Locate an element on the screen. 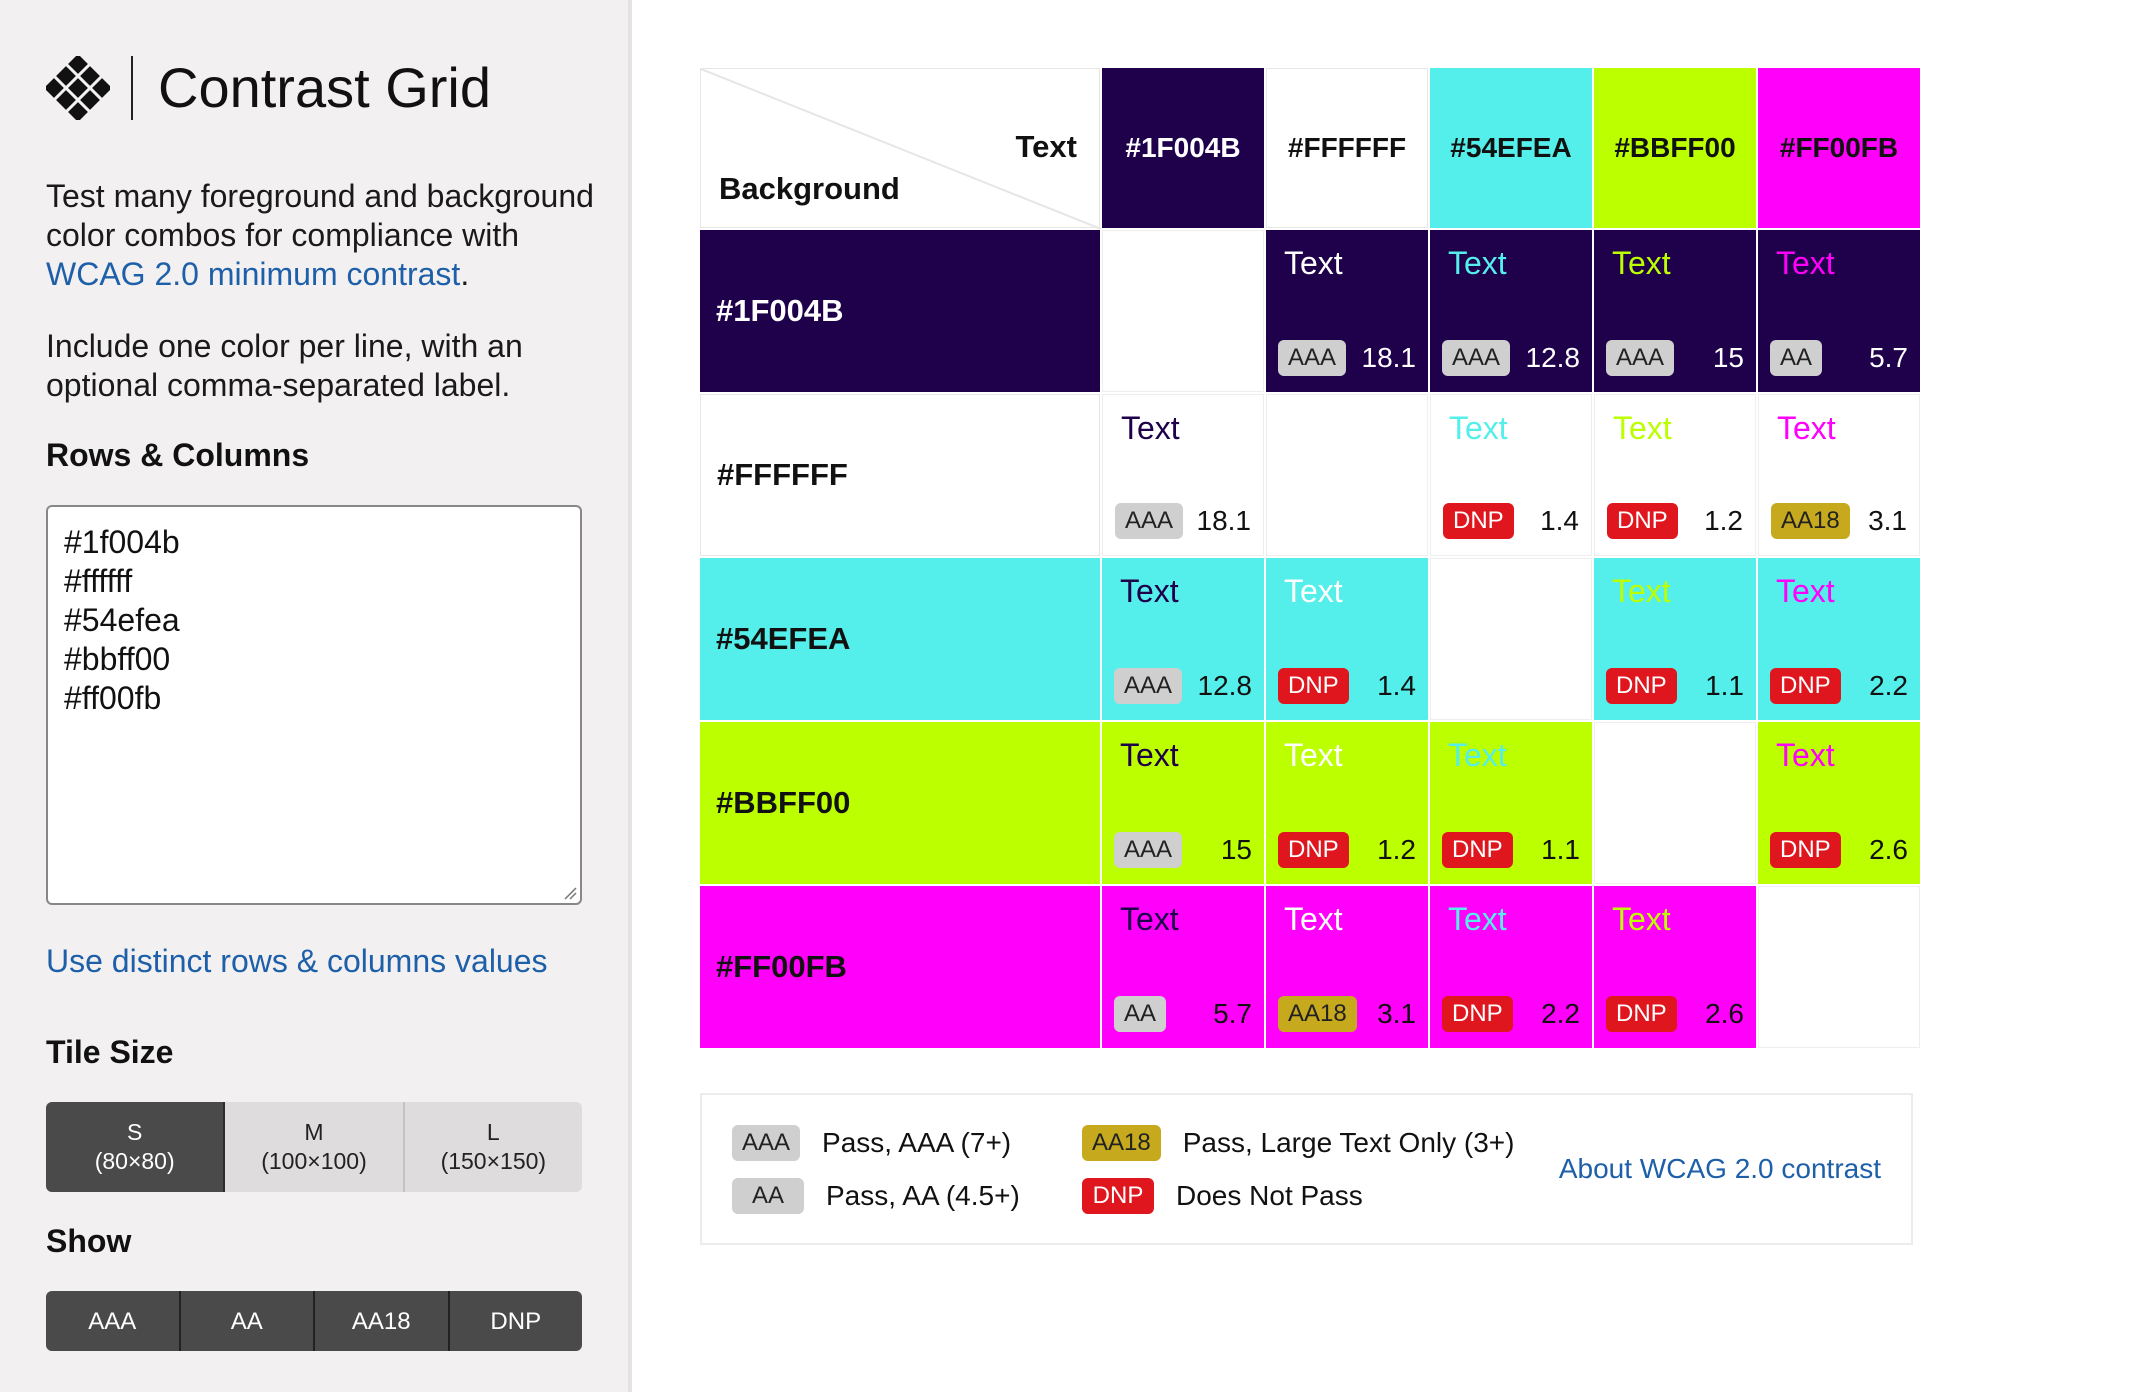  tile-result: DNP 1.2 is located at coordinates (1347, 850).